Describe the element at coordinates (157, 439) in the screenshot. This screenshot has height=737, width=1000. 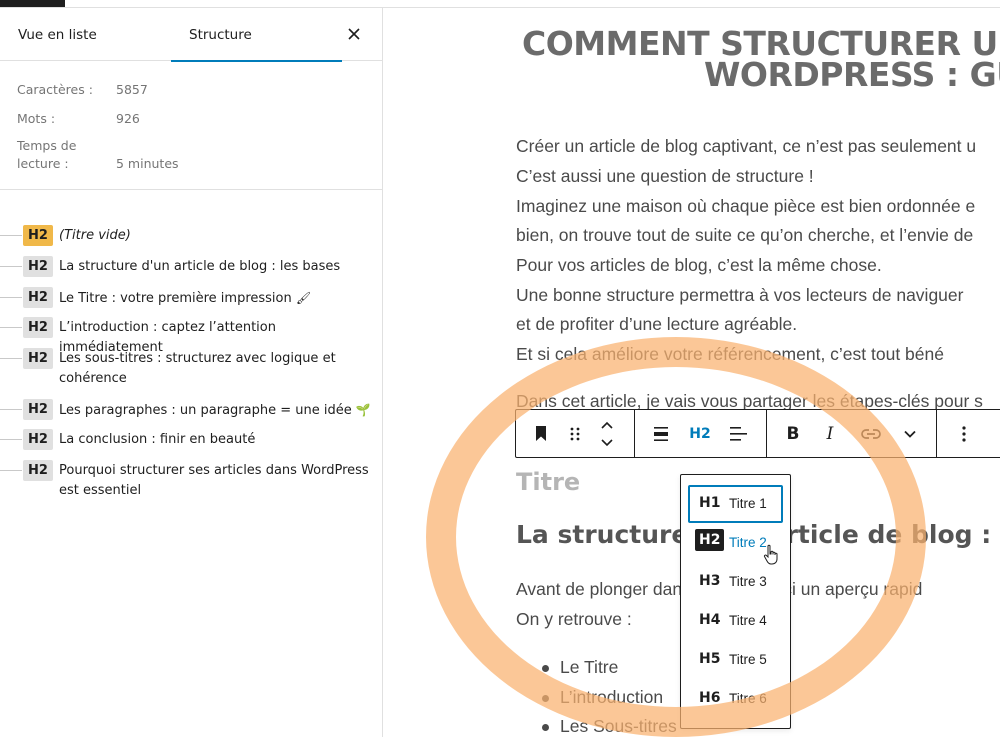
I see `outline-item-text: La conclusion : finir en beauté` at that location.